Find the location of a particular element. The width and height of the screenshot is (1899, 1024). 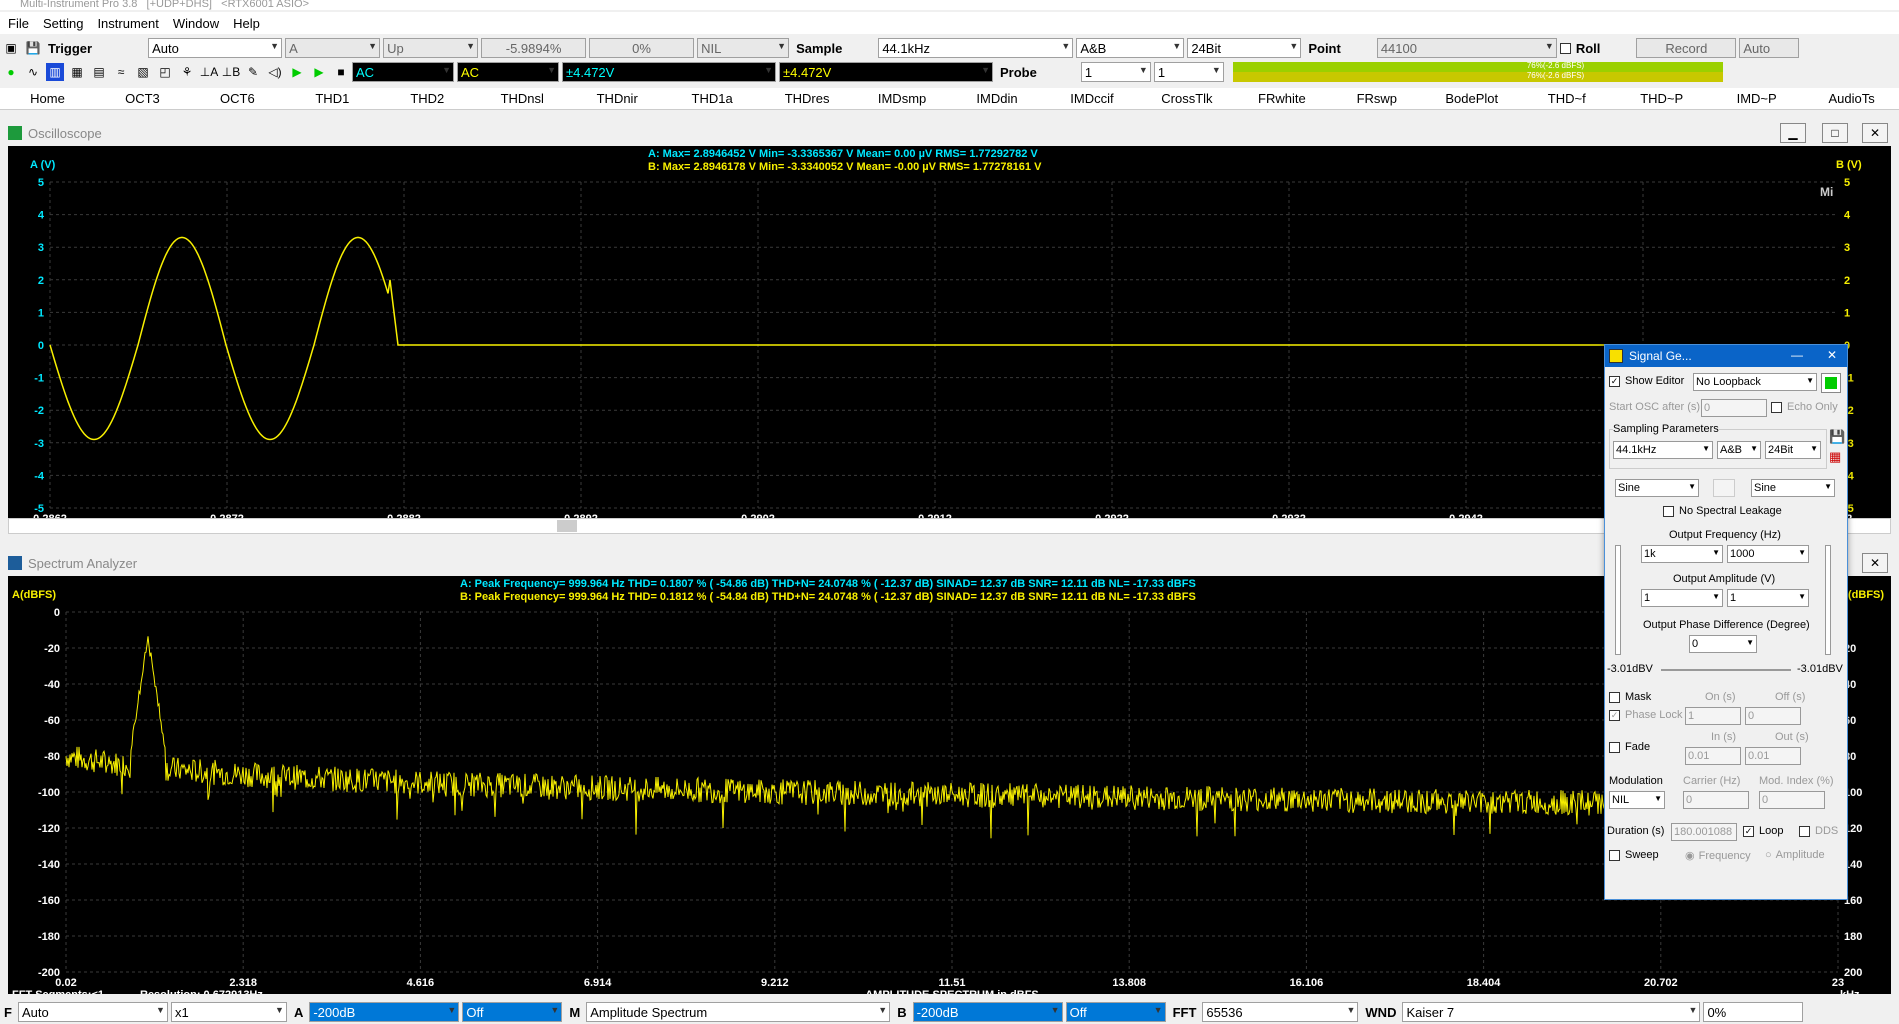

b-floor-select: -200dB is located at coordinates (987, 1012).